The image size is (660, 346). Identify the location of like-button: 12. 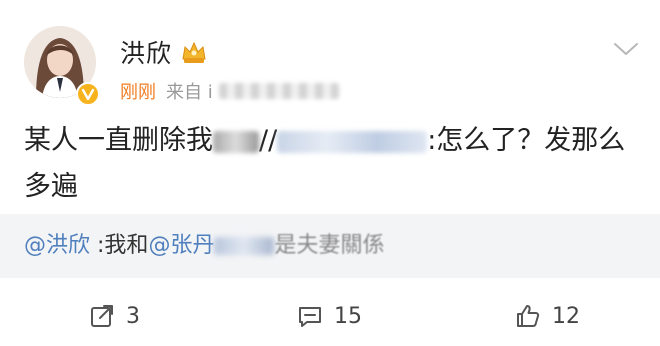
(547, 316).